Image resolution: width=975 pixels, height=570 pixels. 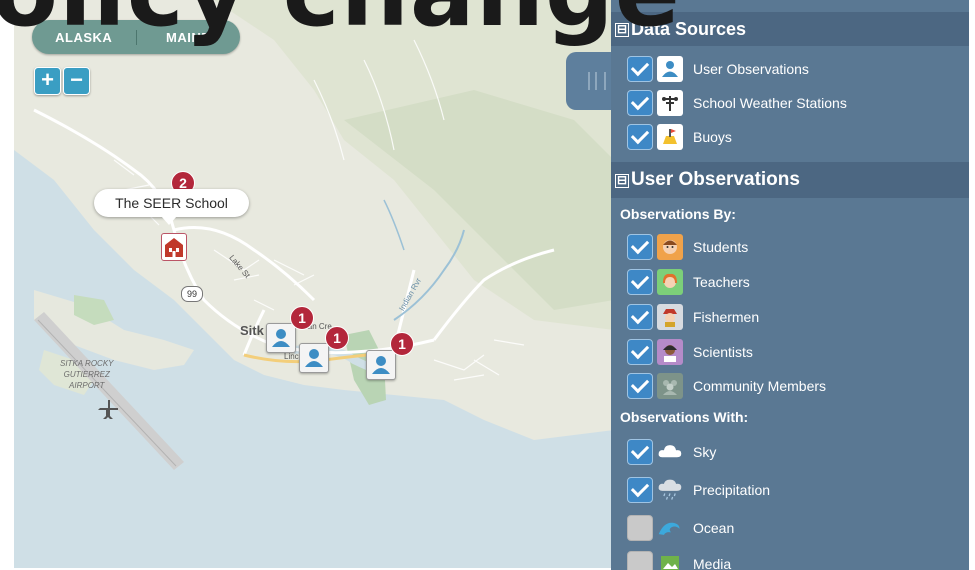 What do you see at coordinates (622, 181) in the screenshot?
I see `collapse-icon: ⊟` at bounding box center [622, 181].